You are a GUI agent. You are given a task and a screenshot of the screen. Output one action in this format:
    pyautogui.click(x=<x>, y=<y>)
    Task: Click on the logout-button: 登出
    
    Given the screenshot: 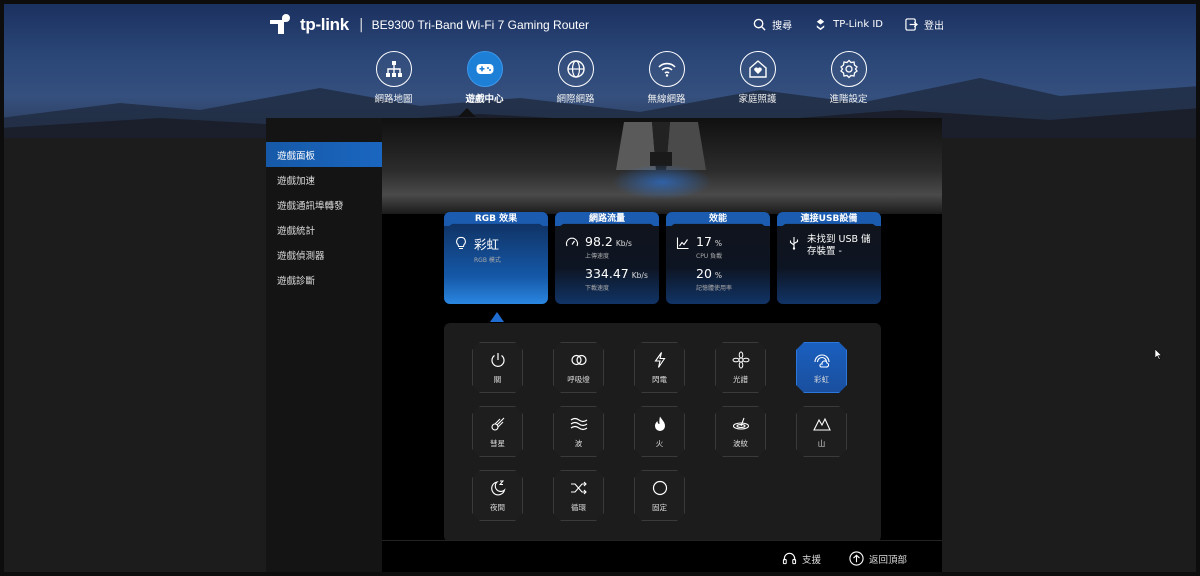 What is the action you would take?
    pyautogui.click(x=924, y=24)
    